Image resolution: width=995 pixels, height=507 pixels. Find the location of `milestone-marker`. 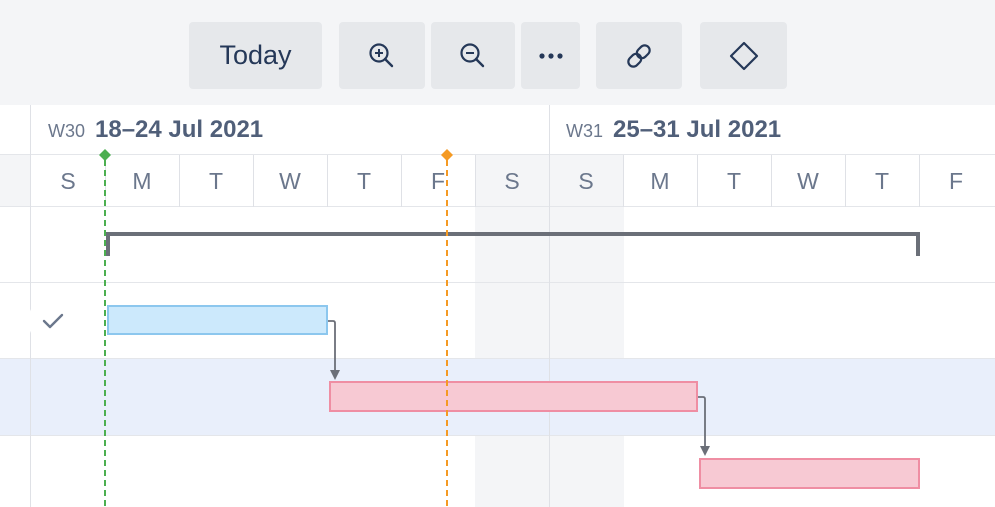

milestone-marker is located at coordinates (447, 328).